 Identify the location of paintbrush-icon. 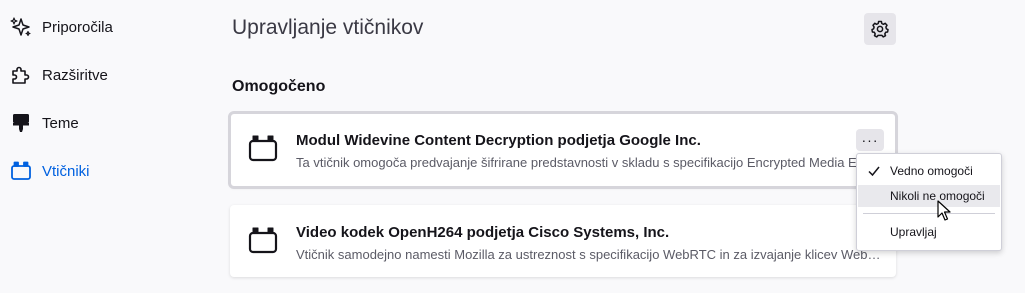
(21, 123).